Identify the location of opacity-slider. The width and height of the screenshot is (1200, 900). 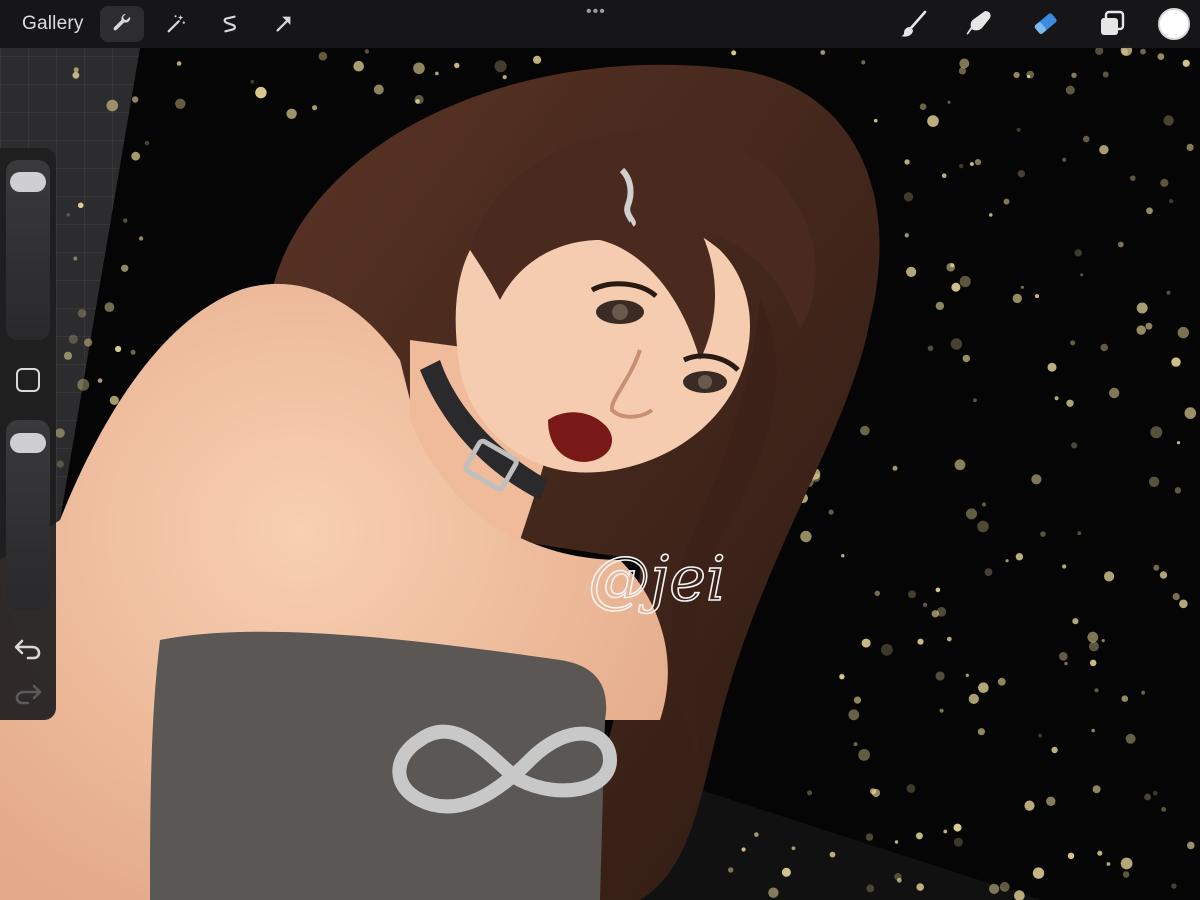
(28, 515).